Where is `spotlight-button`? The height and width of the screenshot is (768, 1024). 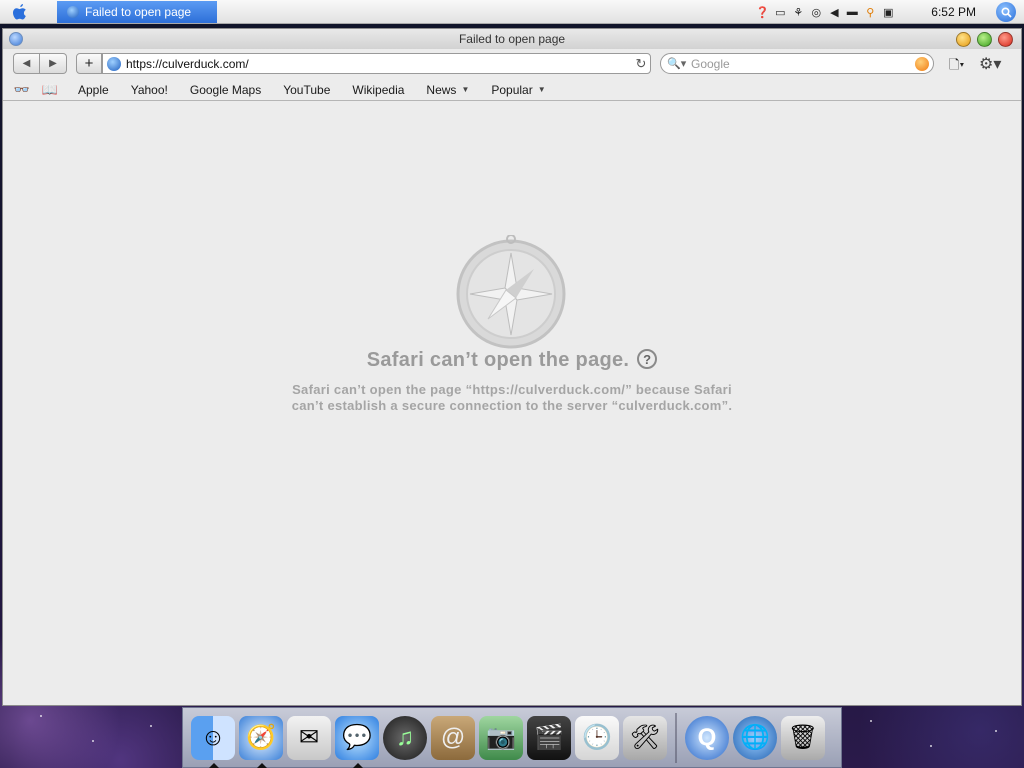
spotlight-button is located at coordinates (1006, 12).